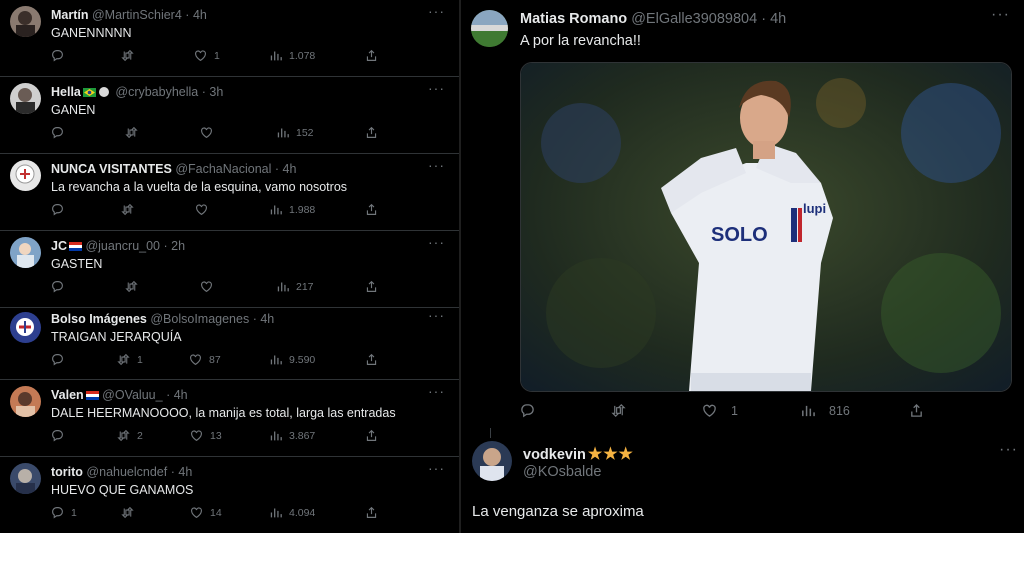 Image resolution: width=1024 pixels, height=576 pixels. What do you see at coordinates (229, 269) in the screenshot?
I see `tweet: JC @juancru_00 · 2h ··· GASTEN 217` at bounding box center [229, 269].